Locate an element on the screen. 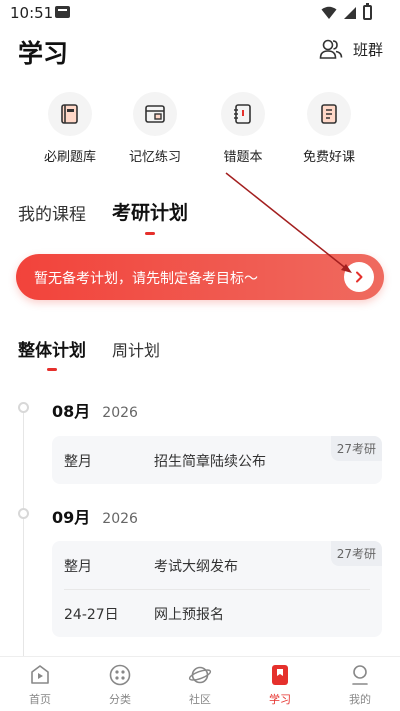  memory-practice-icon is located at coordinates (155, 114).